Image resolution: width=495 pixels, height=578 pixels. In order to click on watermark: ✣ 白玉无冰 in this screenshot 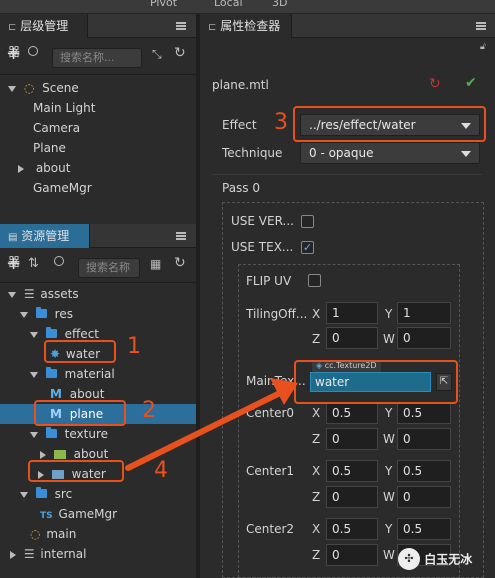, I will do `click(435, 559)`.